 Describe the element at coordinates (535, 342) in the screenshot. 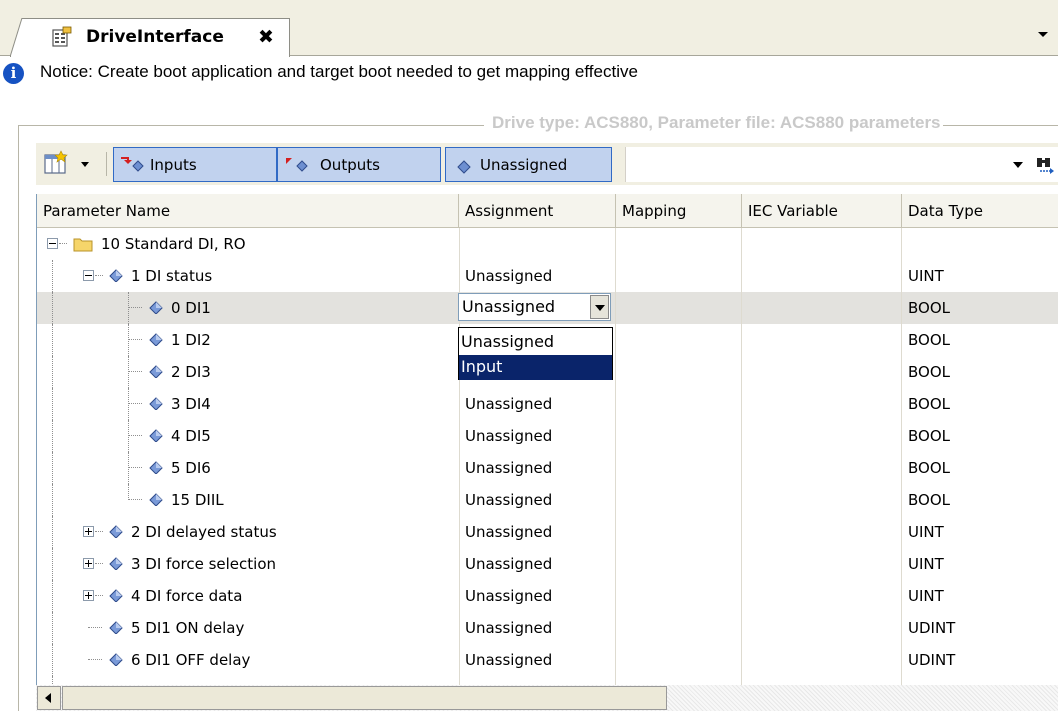

I see `dropdown-option-unassigned: Unassigned` at that location.